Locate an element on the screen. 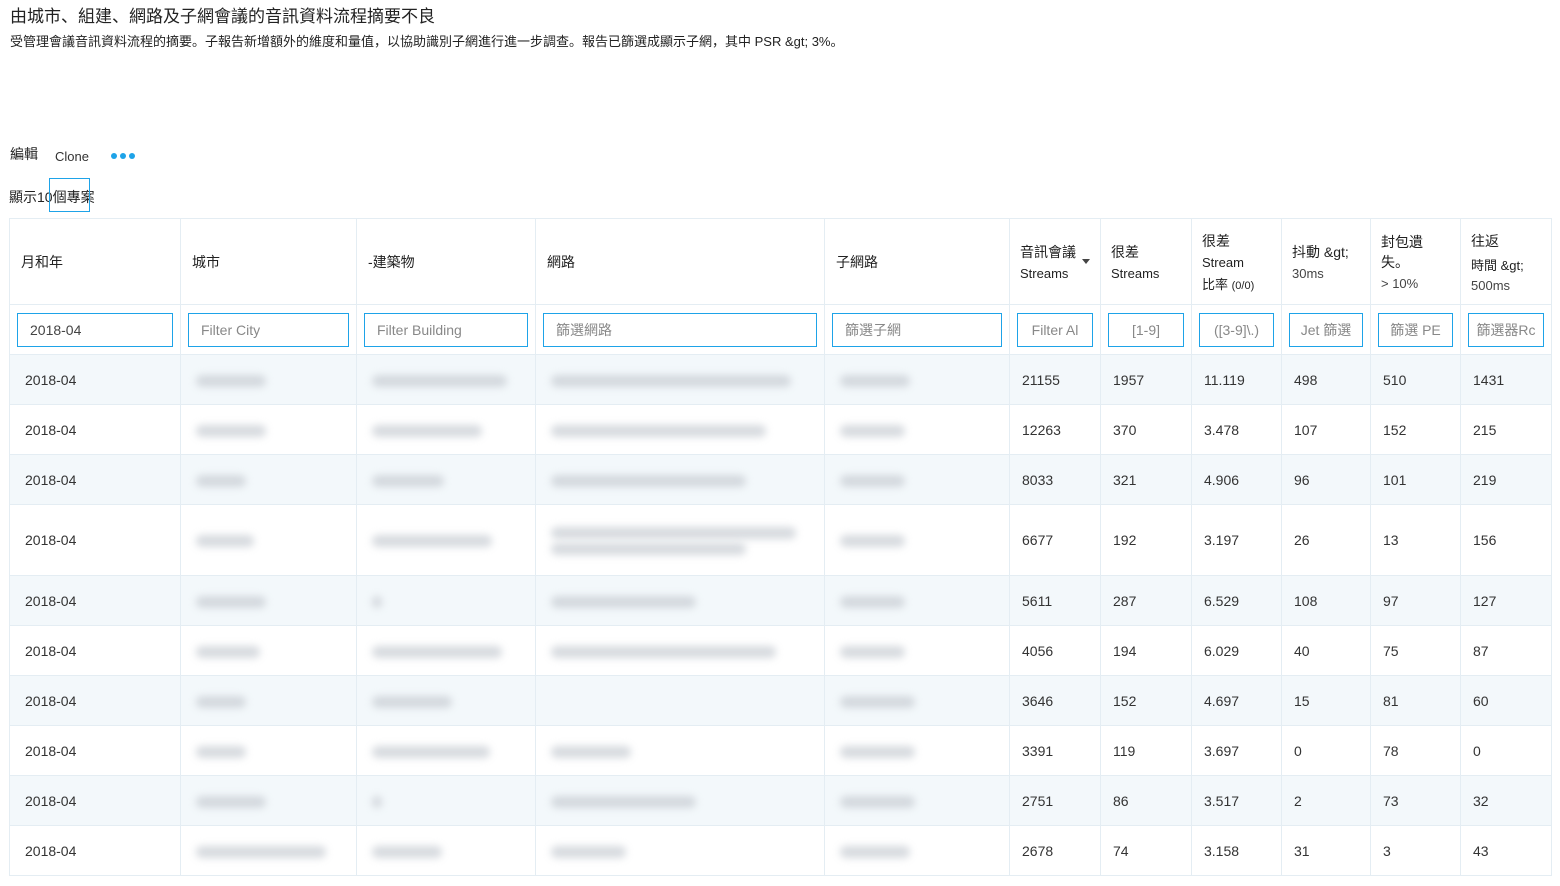  filter-jitter-input is located at coordinates (1326, 329).